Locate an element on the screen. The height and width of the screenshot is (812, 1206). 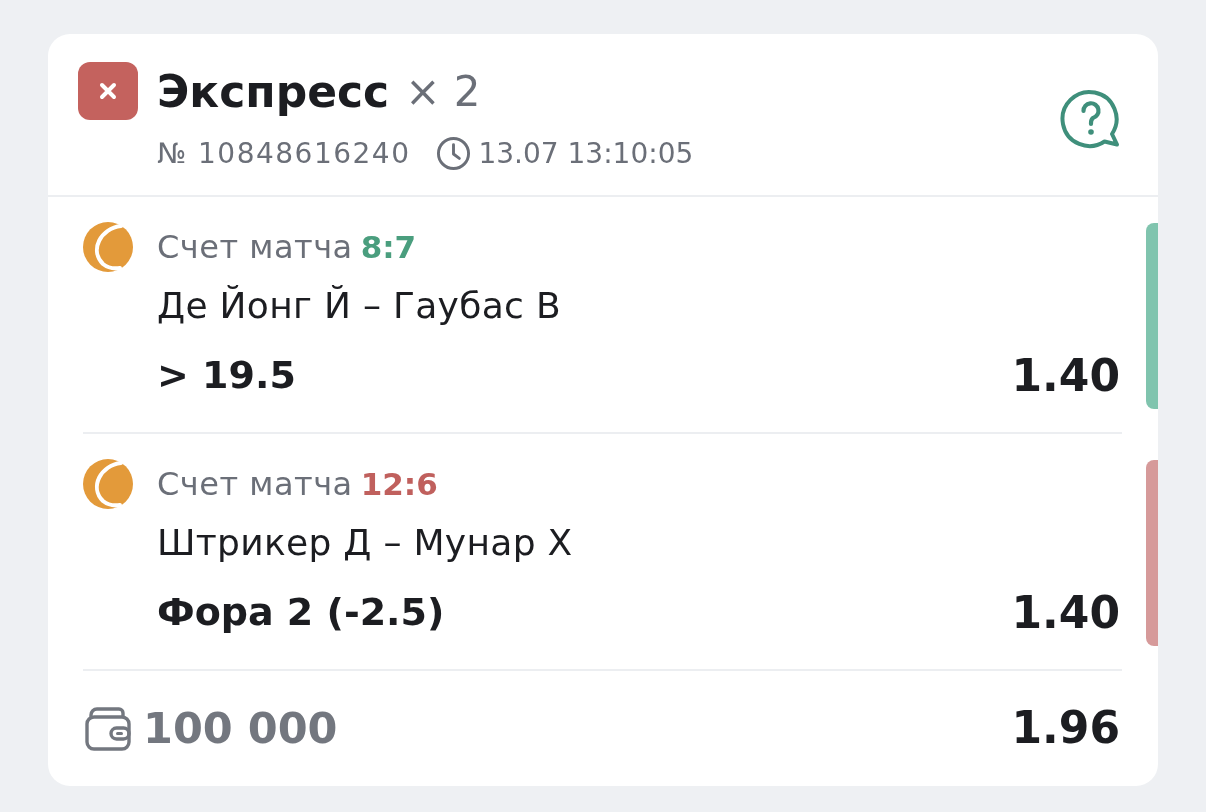
multiplier-text: × 2 is located at coordinates (443, 91).